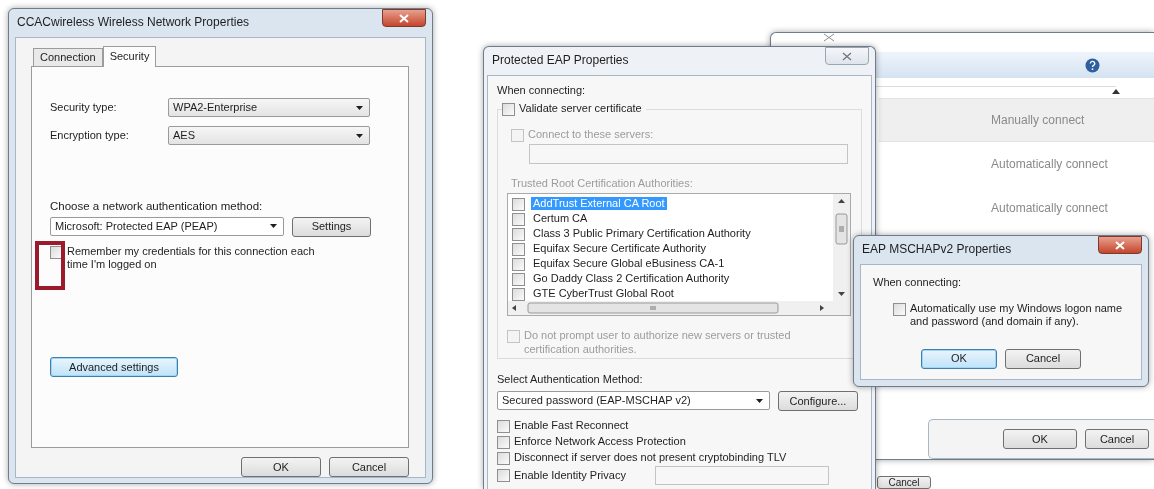 The height and width of the screenshot is (489, 1154). Describe the element at coordinates (167, 226) in the screenshot. I see `dropdown: Microsoft: Protected EAP (PEAP)` at that location.